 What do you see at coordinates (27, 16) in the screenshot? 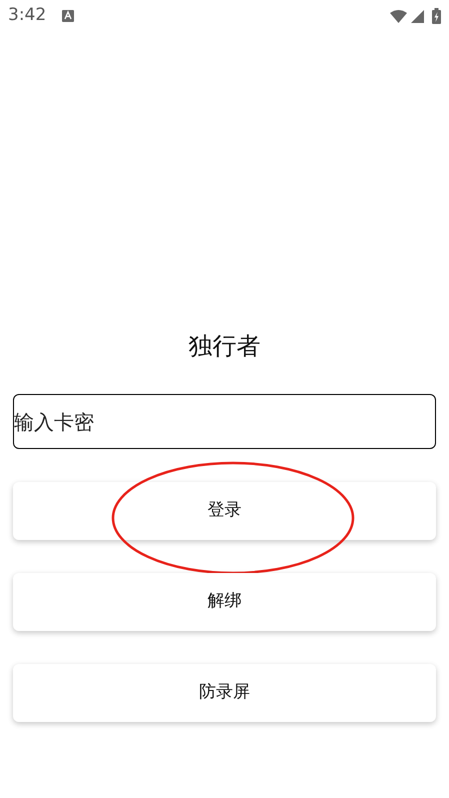
I see `status-time: 3:42` at bounding box center [27, 16].